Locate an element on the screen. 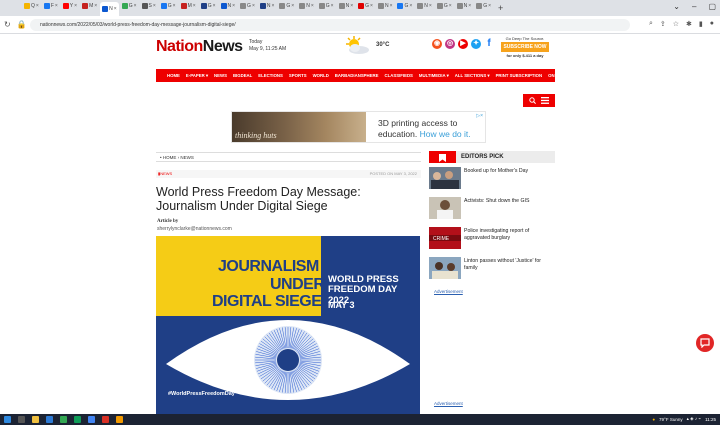 This screenshot has height=425, width=720. nav-item: SPORTS is located at coordinates (298, 75).